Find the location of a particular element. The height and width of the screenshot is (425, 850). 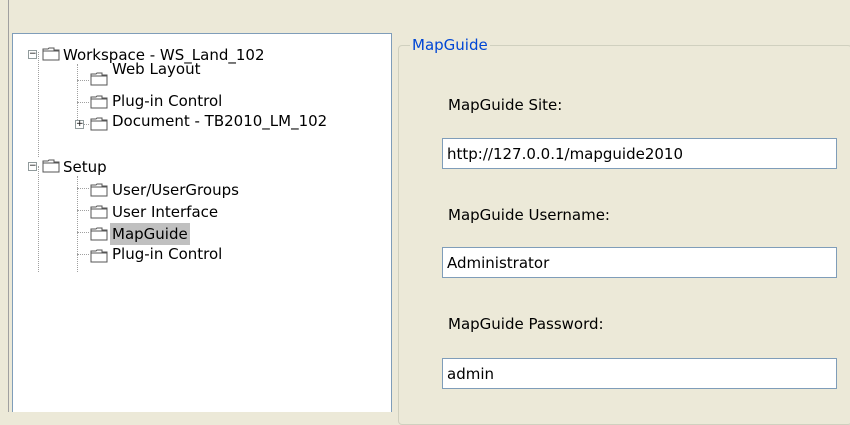

expand-icon: + is located at coordinates (79, 124).